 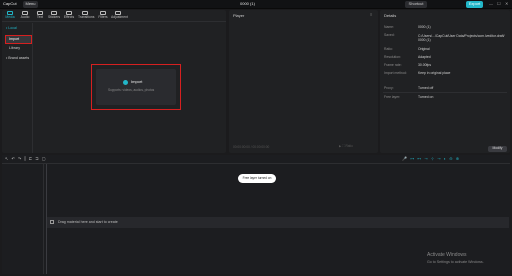 I want to click on tab-audio-label: Audio, so click(x=25, y=17).